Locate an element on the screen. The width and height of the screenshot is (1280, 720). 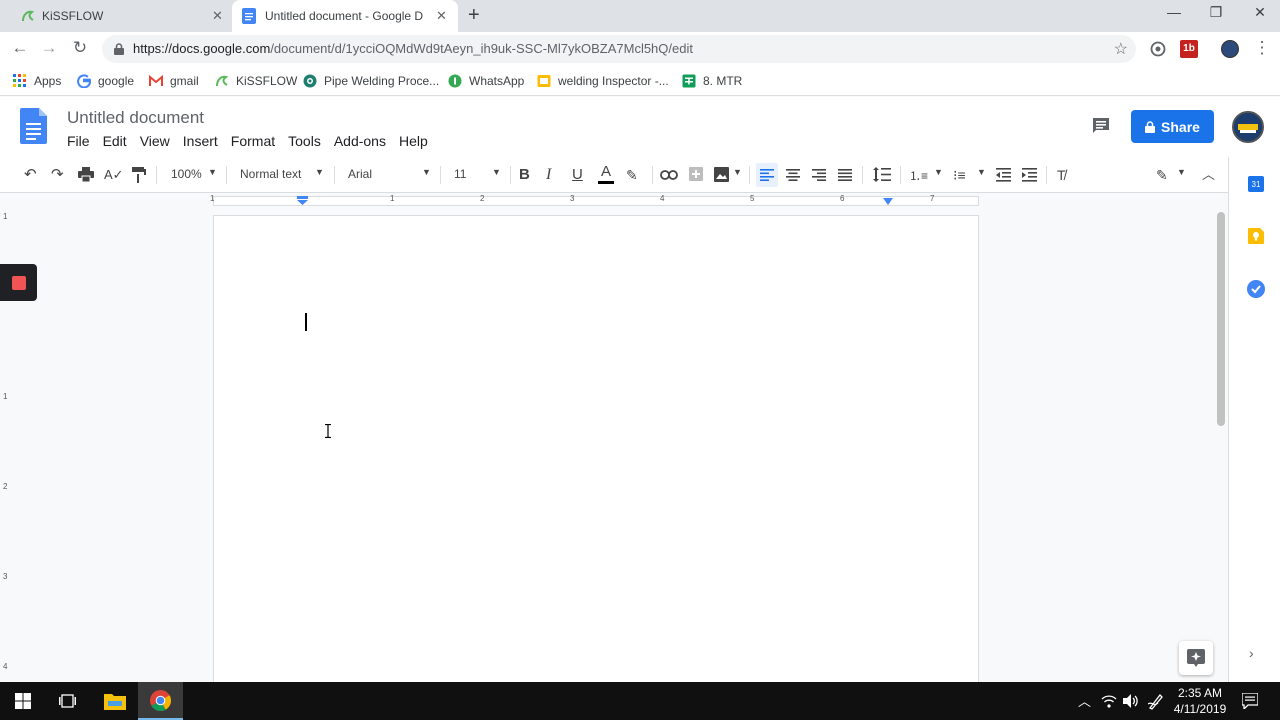
decrease-indent-icon is located at coordinates (1003, 175).